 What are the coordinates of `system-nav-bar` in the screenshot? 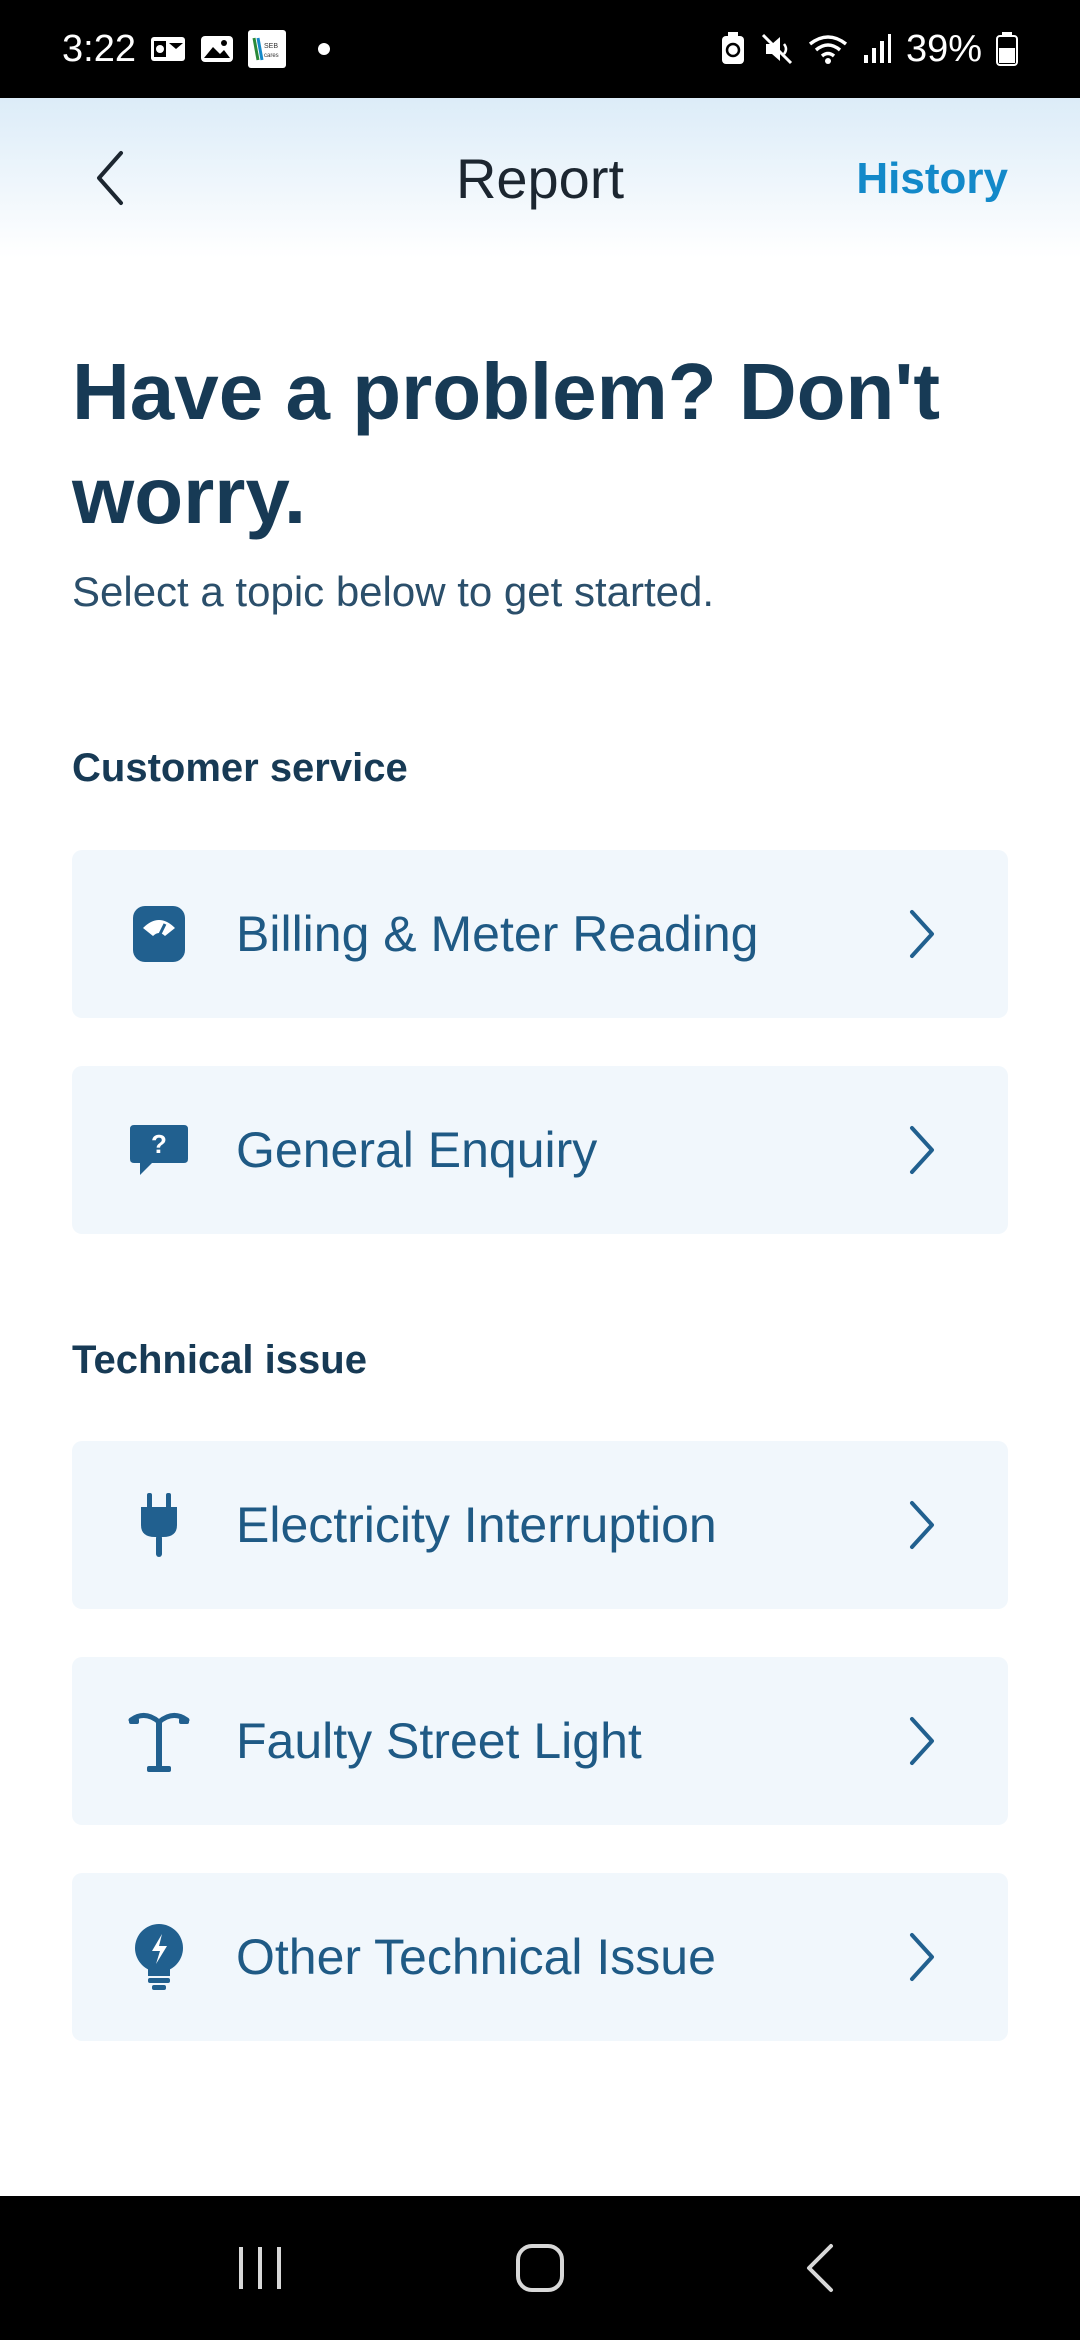 It's located at (540, 2268).